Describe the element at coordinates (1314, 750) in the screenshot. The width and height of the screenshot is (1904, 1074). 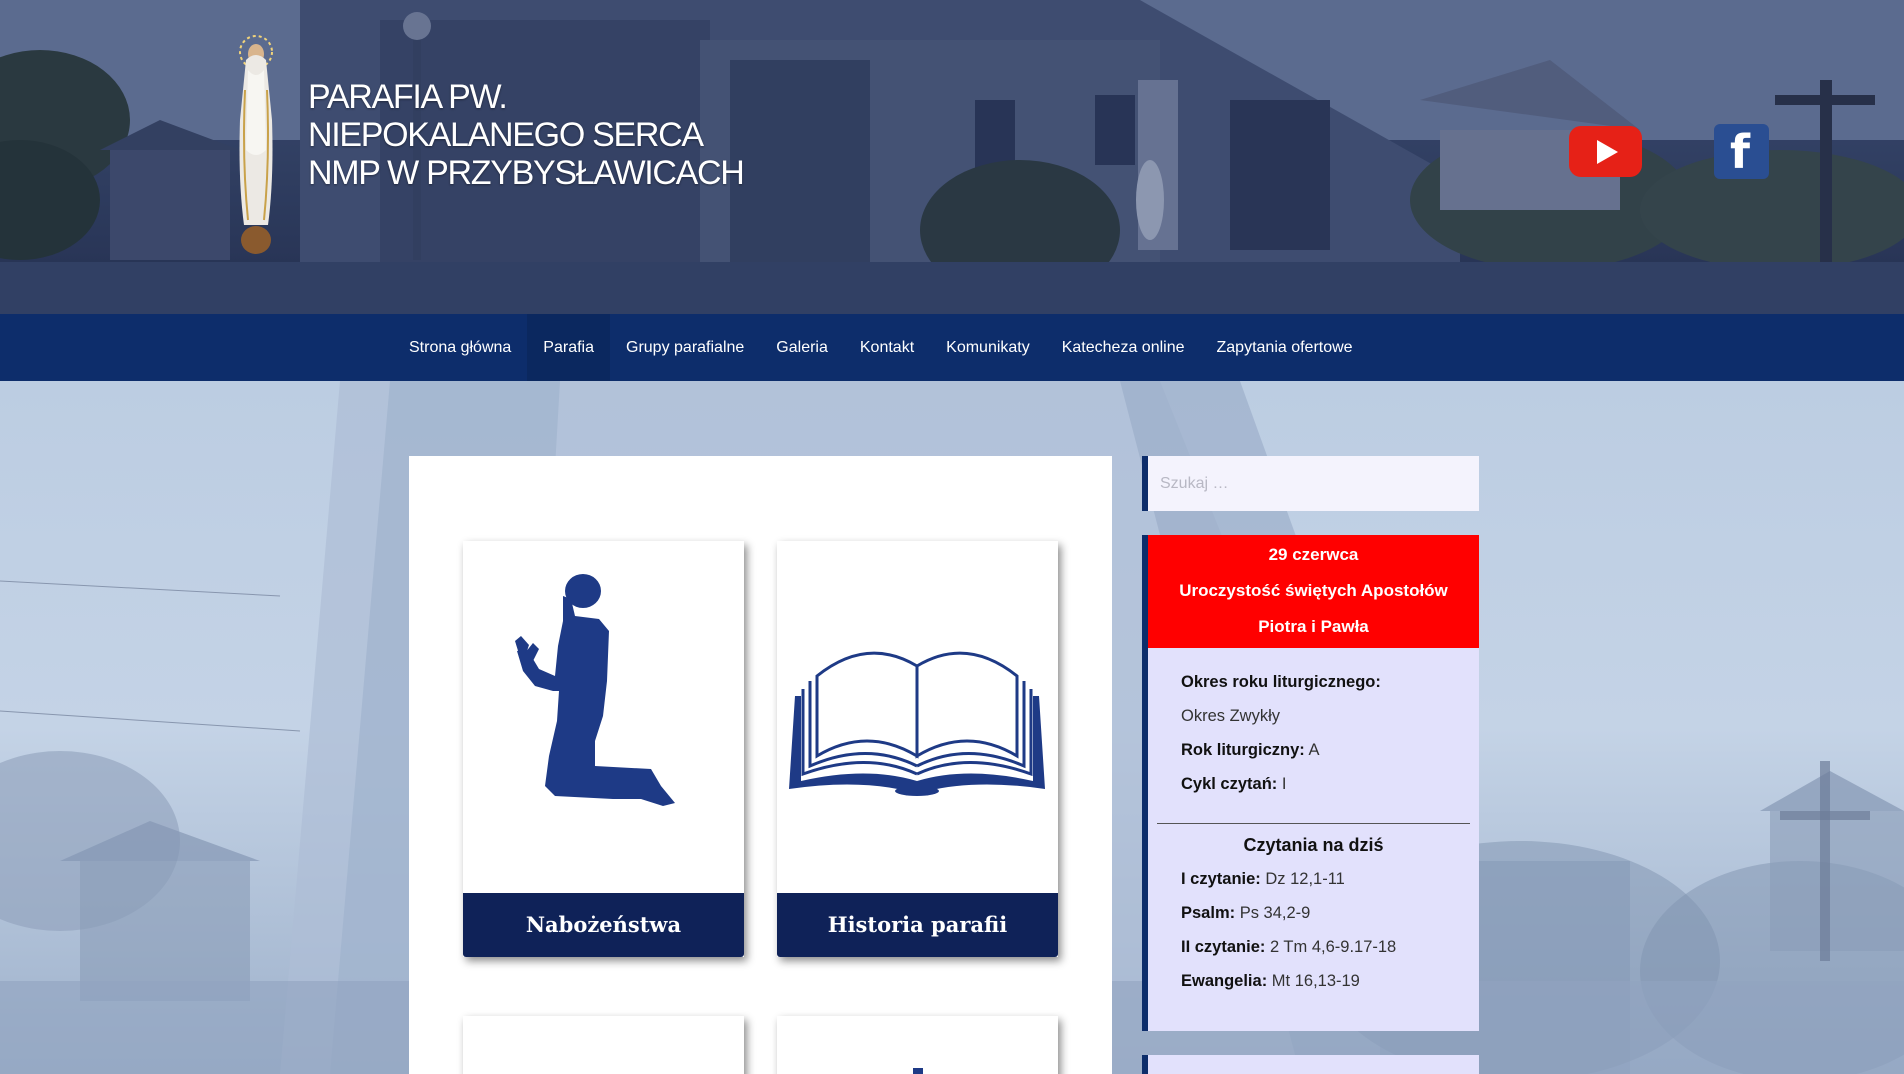
I see `year-value: A` at that location.